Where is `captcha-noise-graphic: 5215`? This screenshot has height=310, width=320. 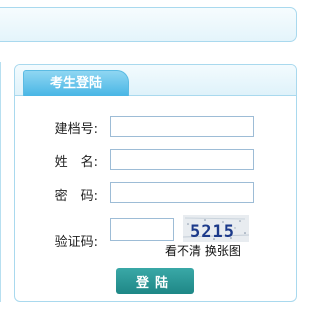 captcha-noise-graphic: 5215 is located at coordinates (216, 228).